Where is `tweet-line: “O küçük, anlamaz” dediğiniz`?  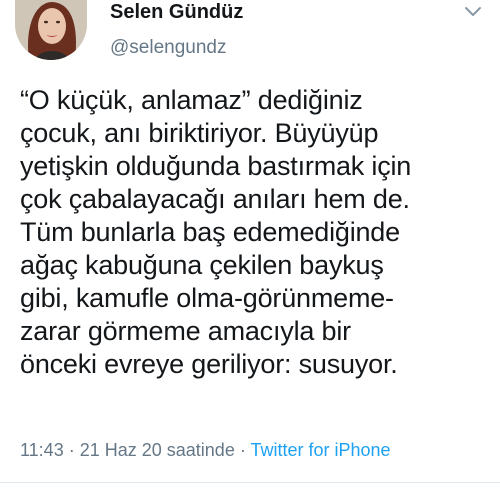
tweet-line: “O küçük, anlamaz” dediğiniz is located at coordinates (191, 100).